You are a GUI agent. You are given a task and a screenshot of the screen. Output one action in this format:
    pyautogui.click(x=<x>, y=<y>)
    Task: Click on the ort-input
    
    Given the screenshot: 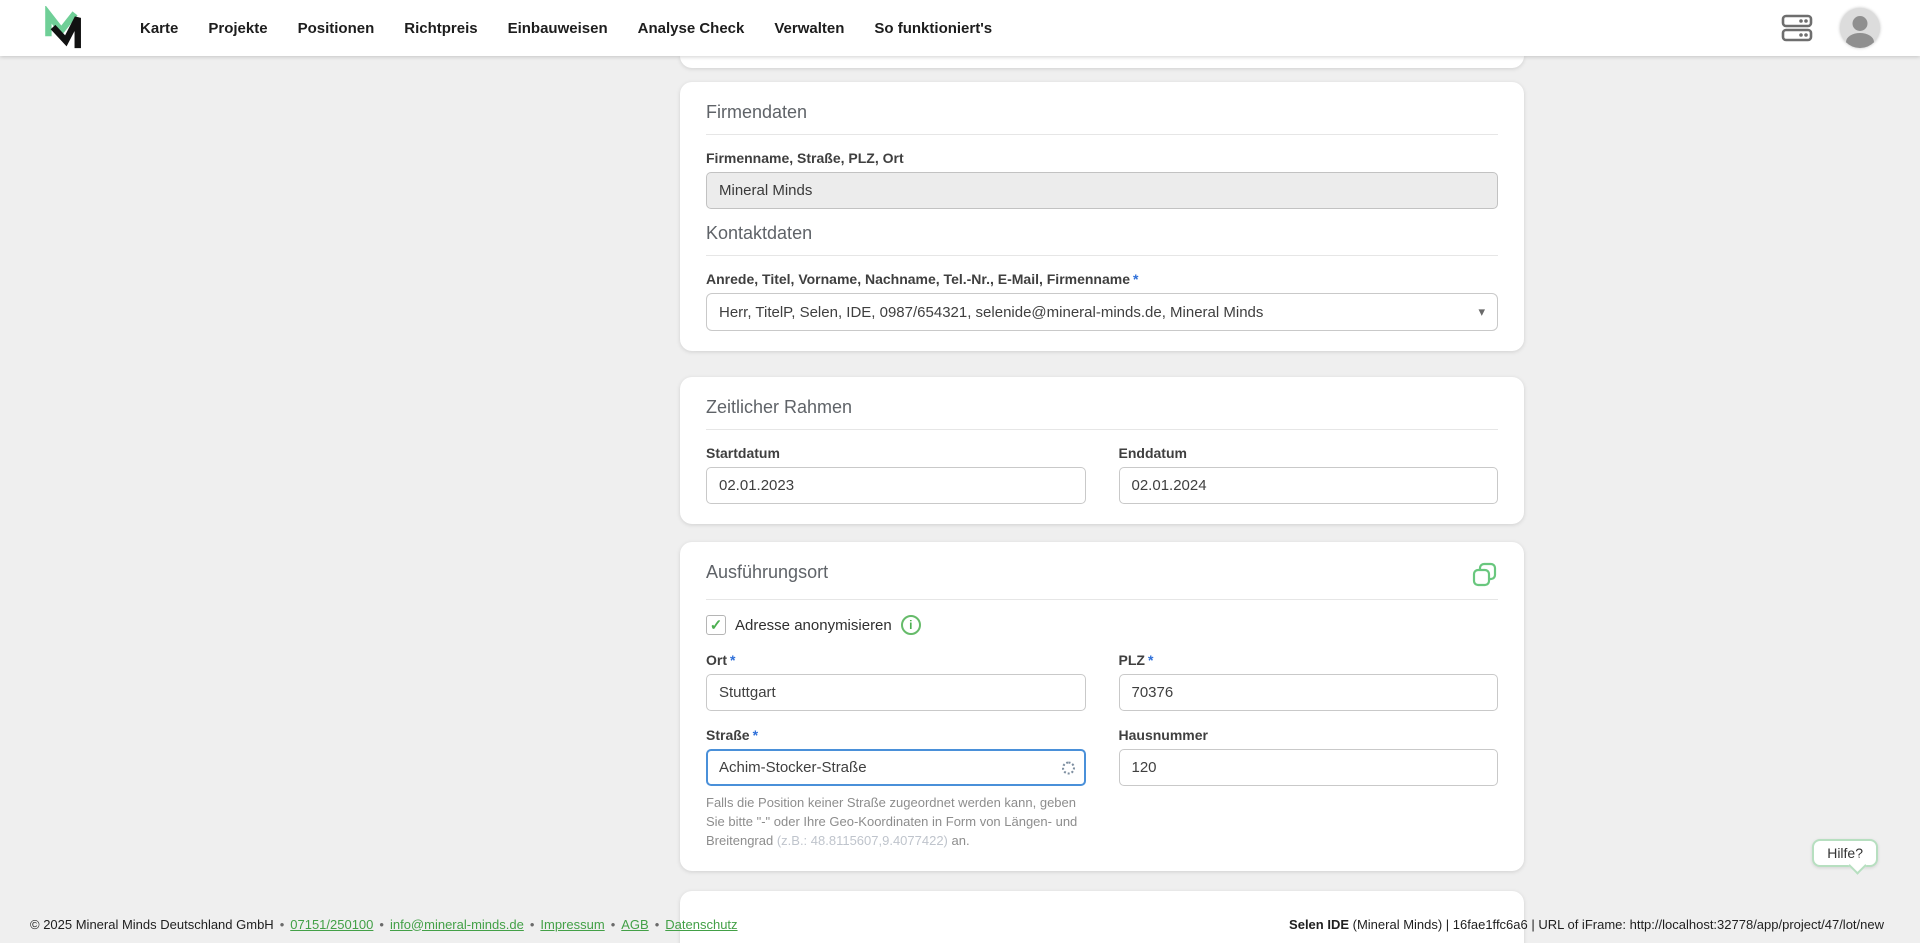 What is the action you would take?
    pyautogui.click(x=896, y=692)
    